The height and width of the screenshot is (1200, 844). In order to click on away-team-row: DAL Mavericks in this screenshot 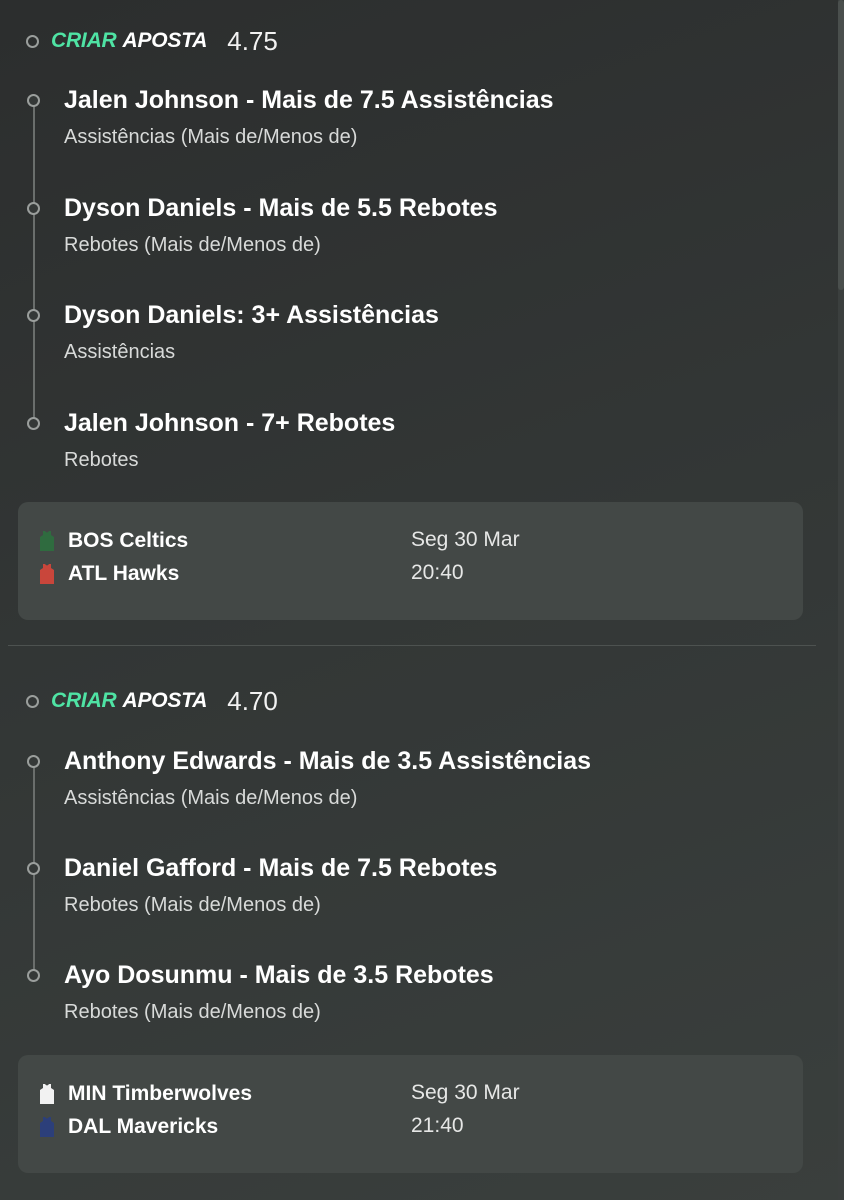, I will do `click(129, 1127)`.